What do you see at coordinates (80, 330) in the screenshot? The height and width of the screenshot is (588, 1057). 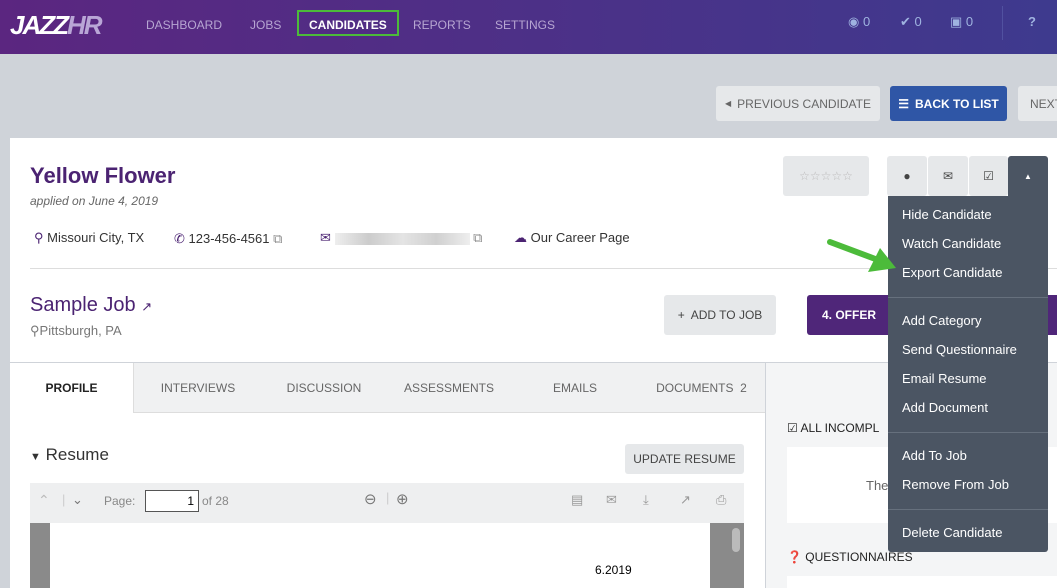 I see `job-location-text: Pittsburgh, PA` at bounding box center [80, 330].